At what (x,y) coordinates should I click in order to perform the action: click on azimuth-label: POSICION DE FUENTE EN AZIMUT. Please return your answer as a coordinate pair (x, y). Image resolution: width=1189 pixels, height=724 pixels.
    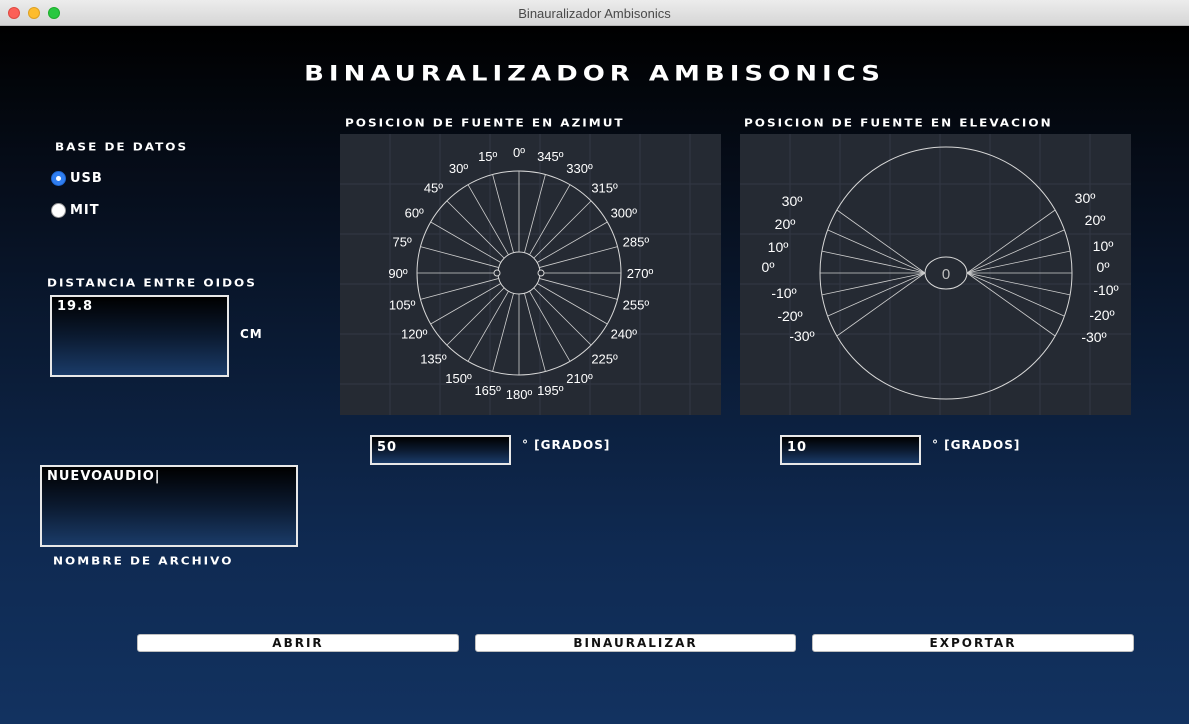
    Looking at the image, I should click on (485, 123).